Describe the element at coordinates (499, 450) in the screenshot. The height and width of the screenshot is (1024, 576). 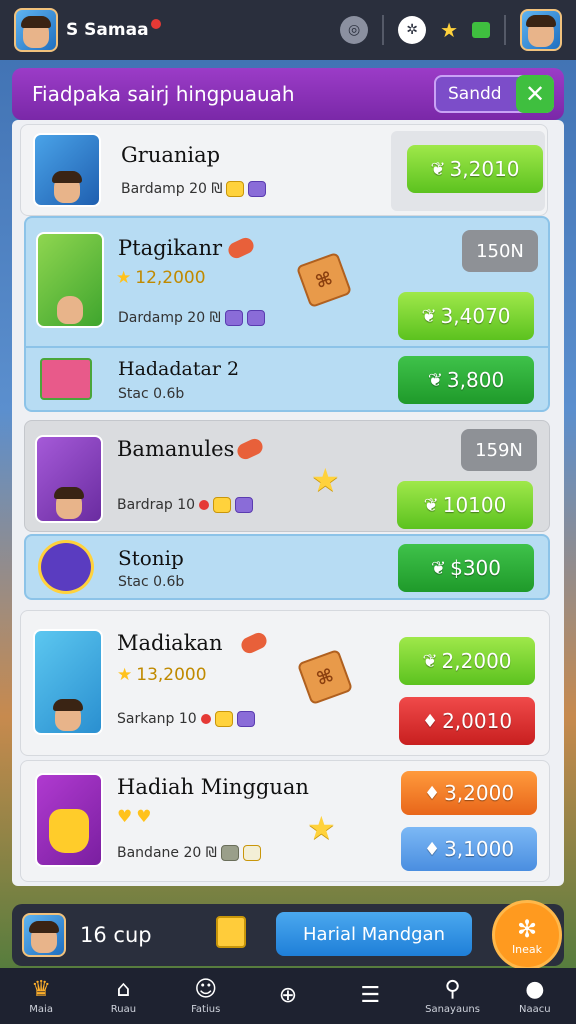
I see `discount-pill: 159N` at that location.